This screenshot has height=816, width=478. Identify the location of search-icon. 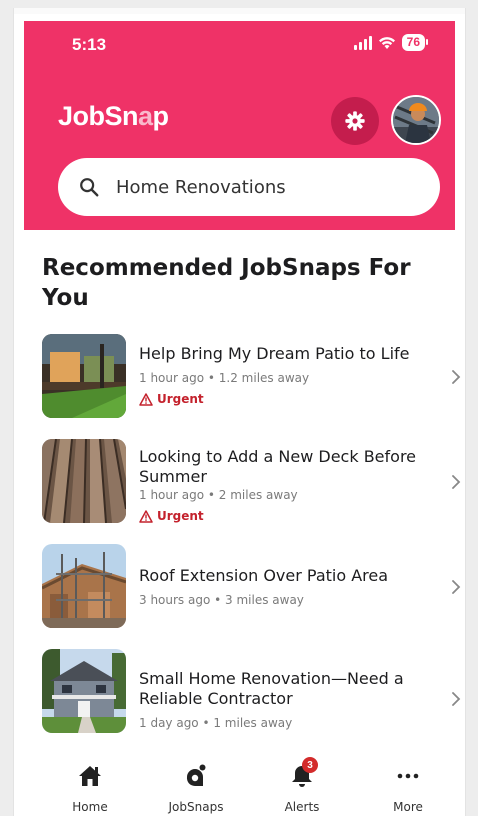
(89, 187).